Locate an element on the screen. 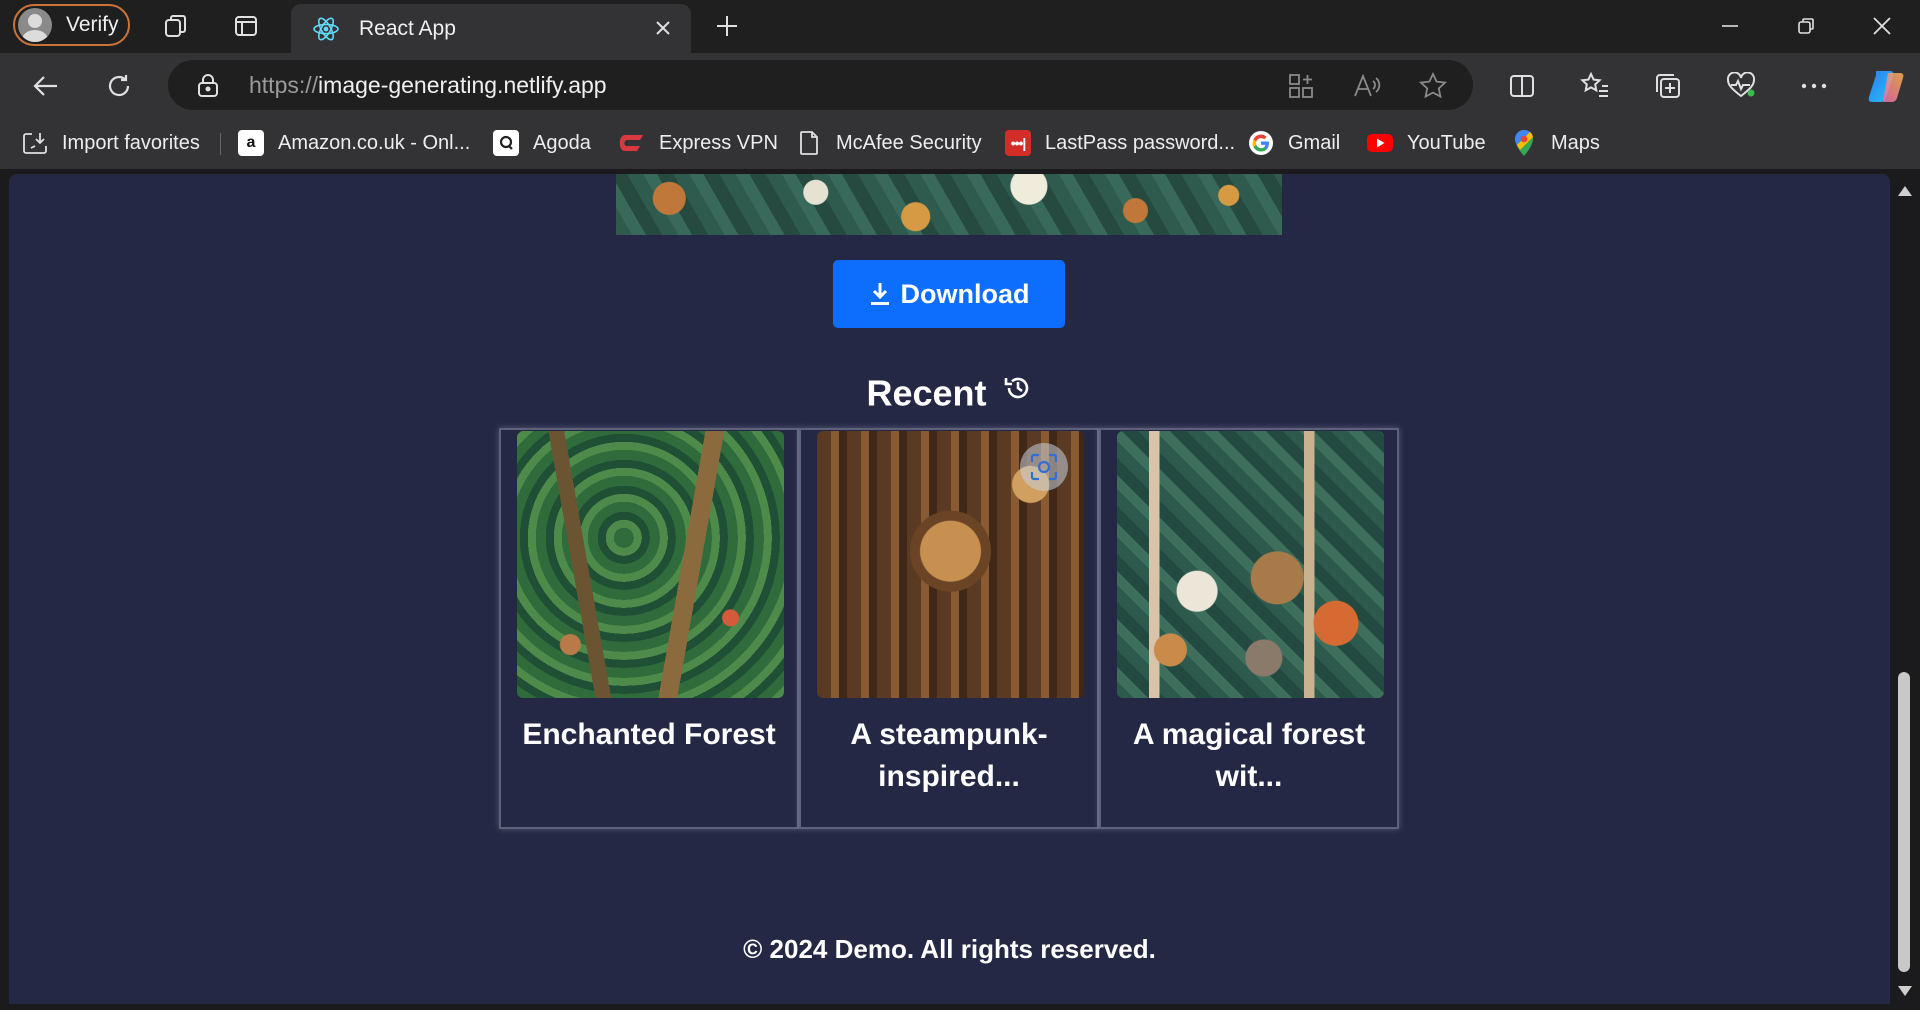 The width and height of the screenshot is (1920, 1010). maps-pin-icon is located at coordinates (1524, 142).